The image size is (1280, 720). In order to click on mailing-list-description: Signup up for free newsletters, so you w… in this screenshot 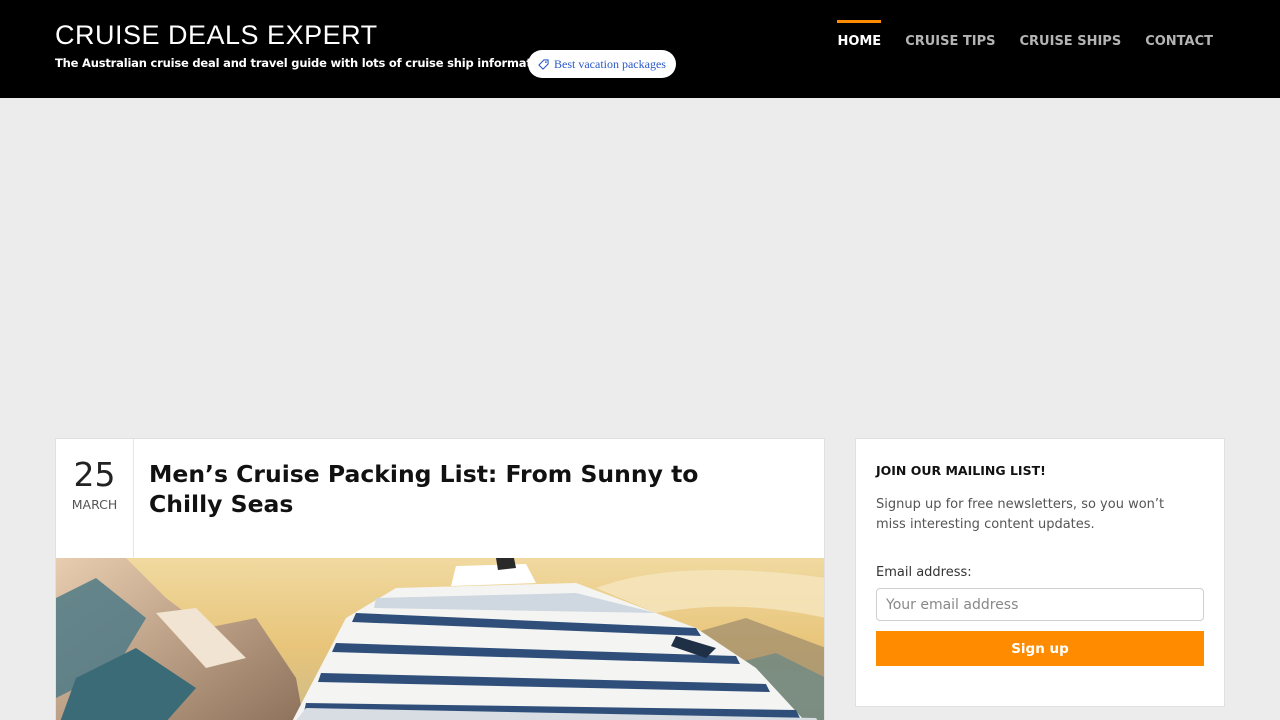, I will do `click(1020, 514)`.